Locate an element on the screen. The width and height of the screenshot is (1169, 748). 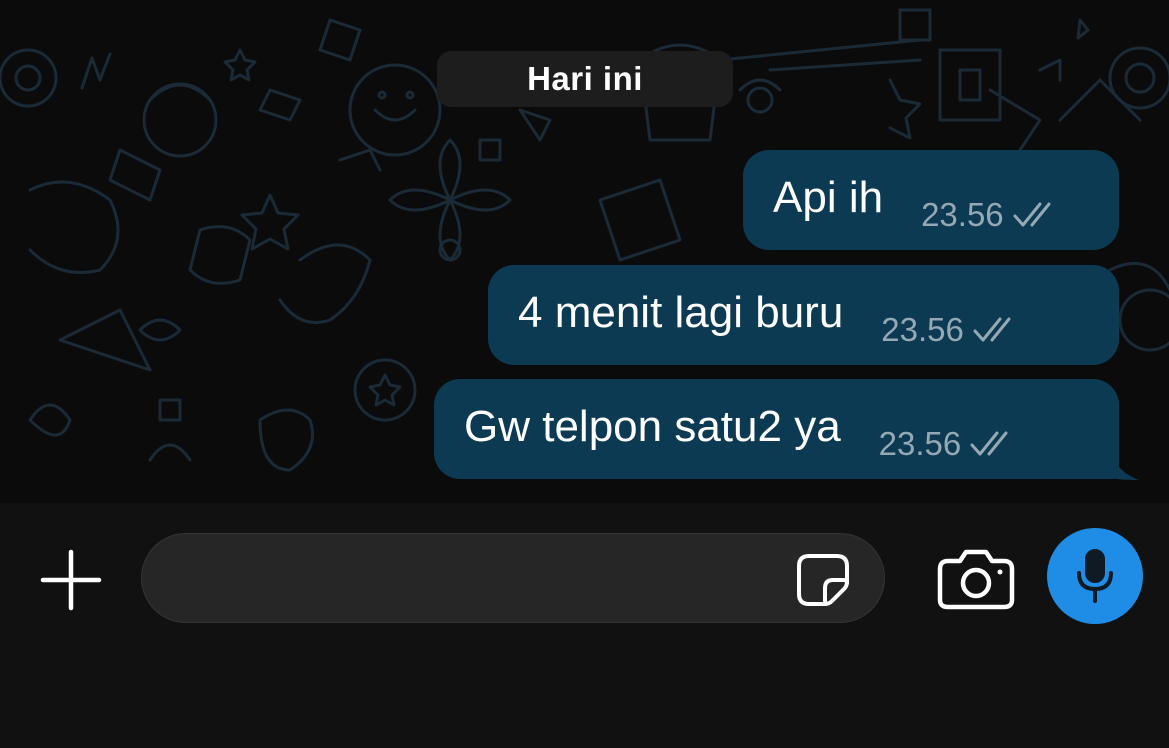
message-input-field is located at coordinates (513, 578).